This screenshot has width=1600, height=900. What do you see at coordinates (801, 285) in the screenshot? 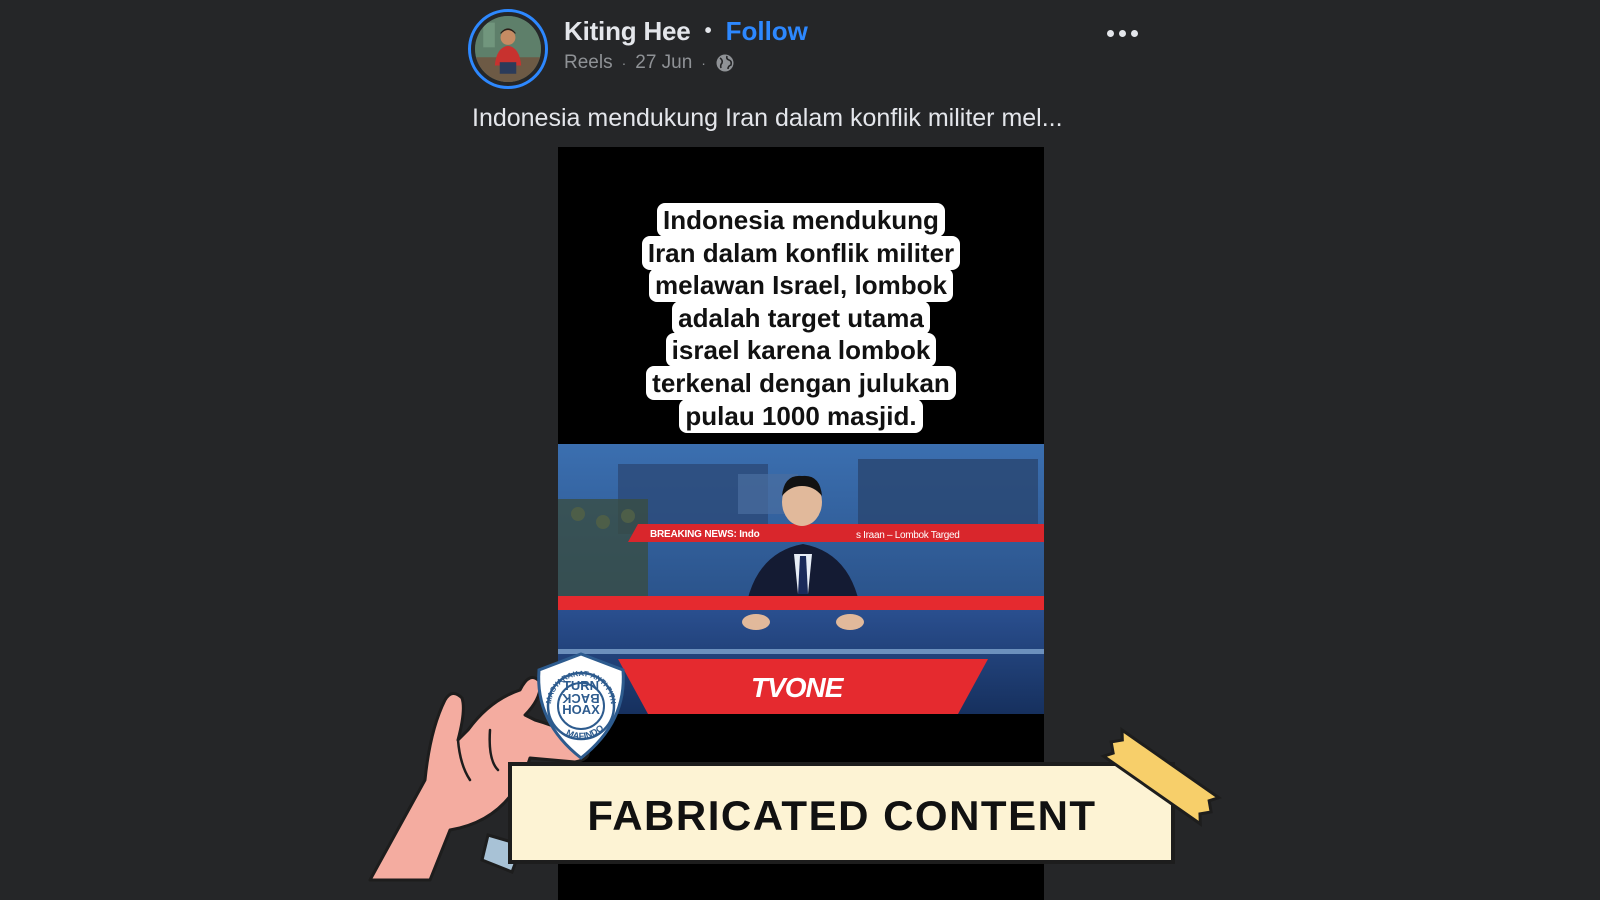
I see `caption-line: melawan Israel, lombok` at bounding box center [801, 285].